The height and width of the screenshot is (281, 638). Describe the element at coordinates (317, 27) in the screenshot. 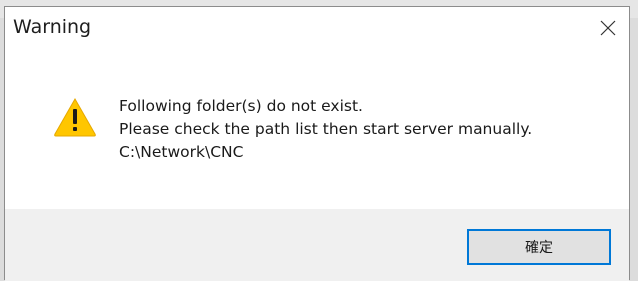

I see `title-bar: Warning` at that location.